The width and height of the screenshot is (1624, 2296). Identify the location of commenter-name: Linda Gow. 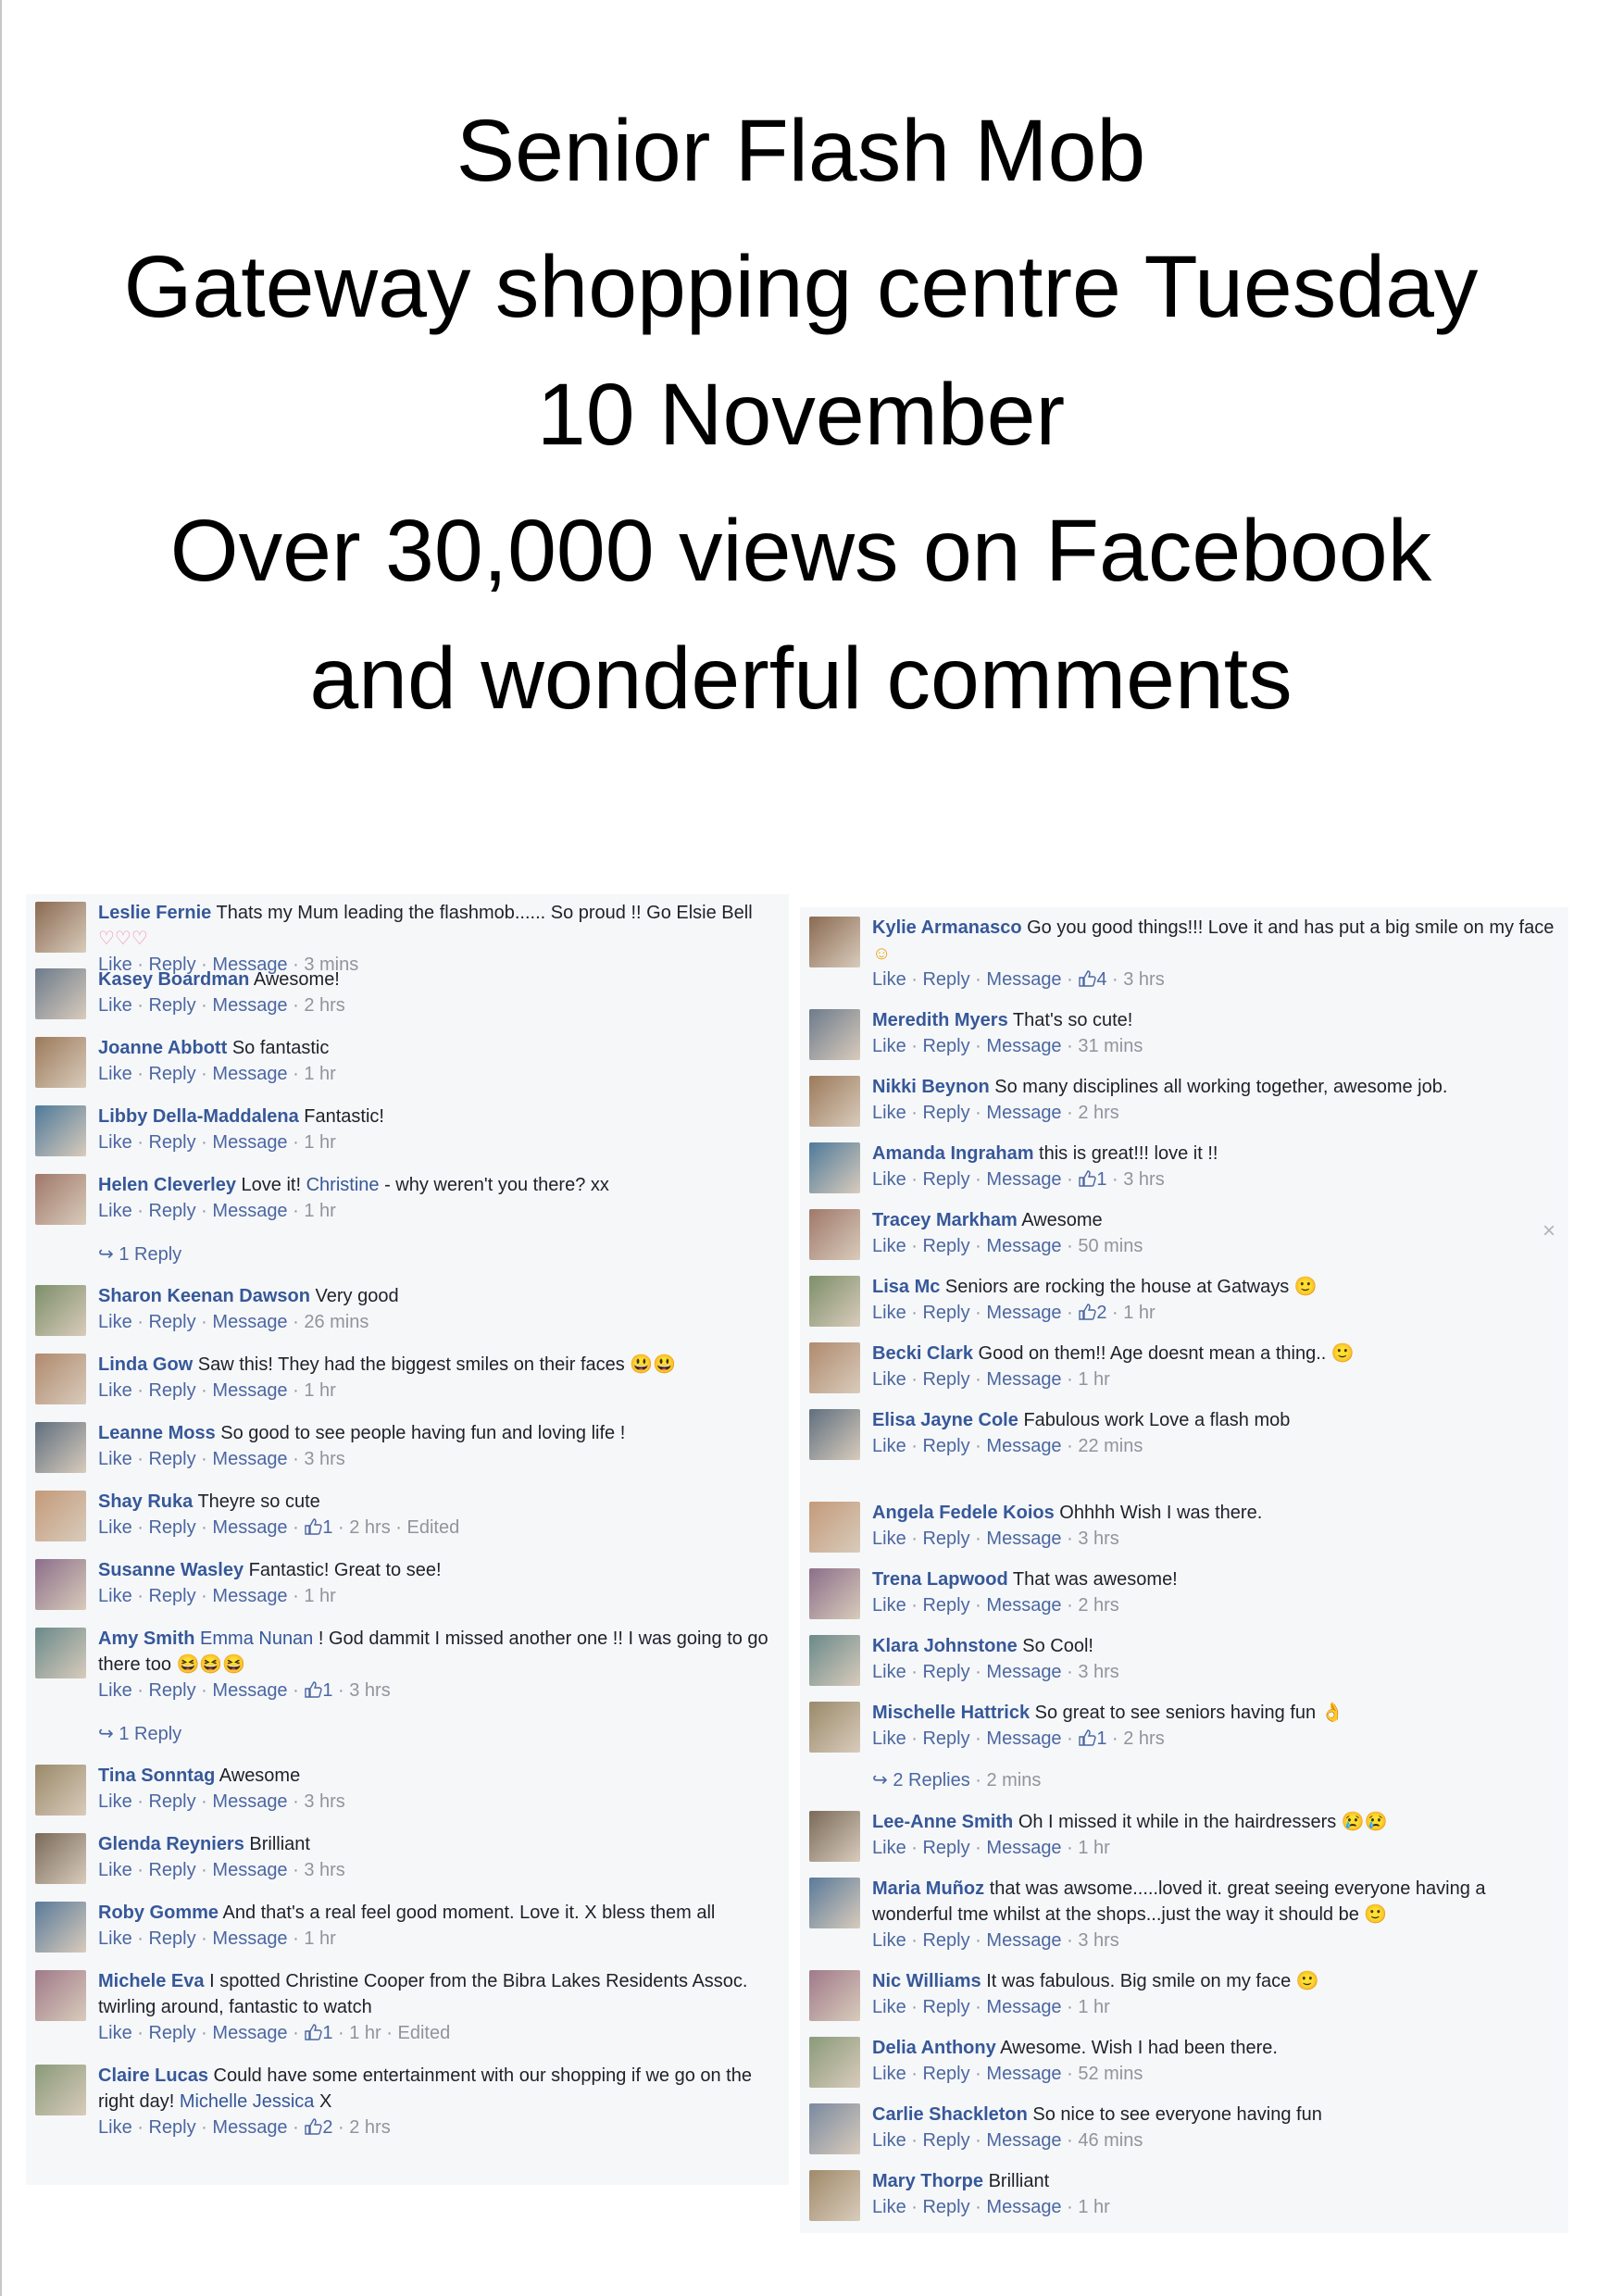
(145, 1364).